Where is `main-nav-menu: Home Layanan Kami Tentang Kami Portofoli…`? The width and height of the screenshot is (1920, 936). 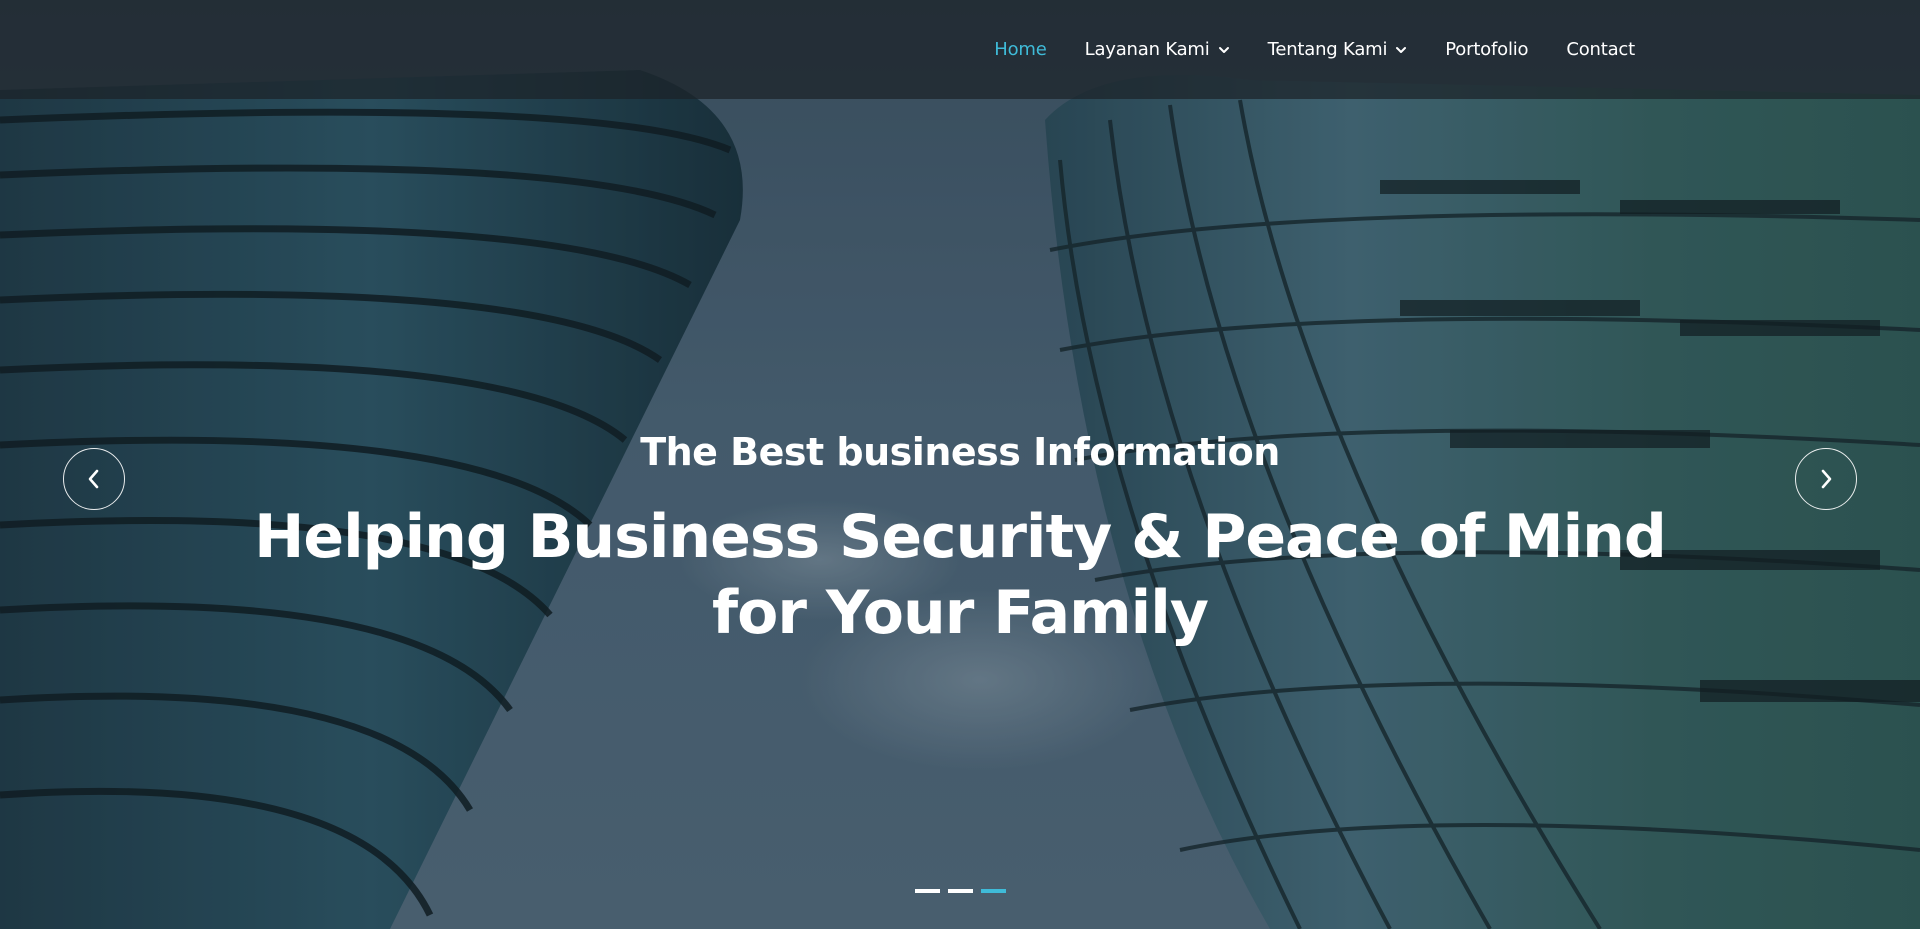 main-nav-menu: Home Layanan Kami Tentang Kami Portofoli… is located at coordinates (1295, 49).